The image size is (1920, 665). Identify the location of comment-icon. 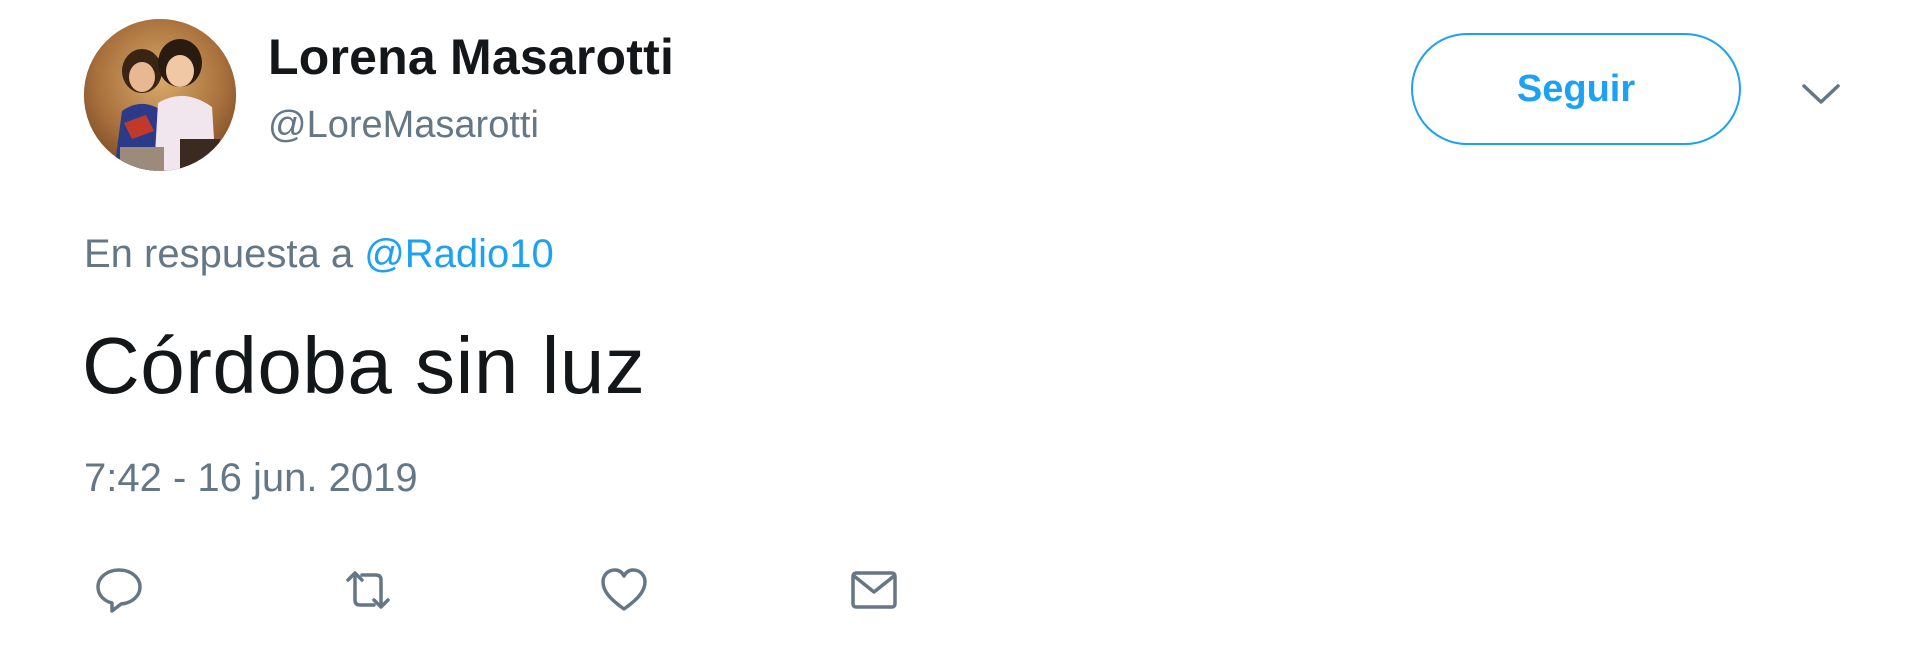
(119, 590).